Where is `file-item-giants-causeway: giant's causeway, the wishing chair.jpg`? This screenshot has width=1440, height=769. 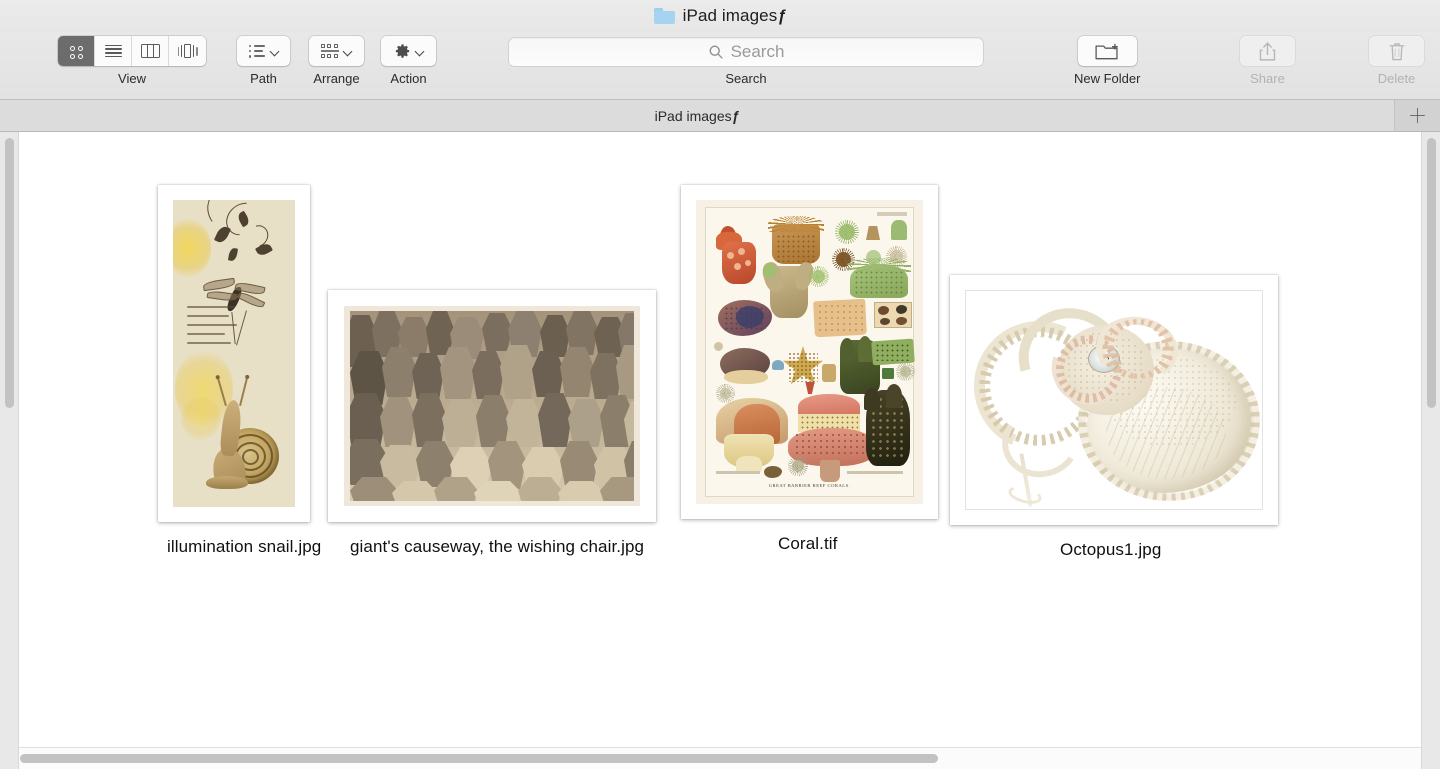 file-item-giants-causeway: giant's causeway, the wishing chair.jpg is located at coordinates (492, 423).